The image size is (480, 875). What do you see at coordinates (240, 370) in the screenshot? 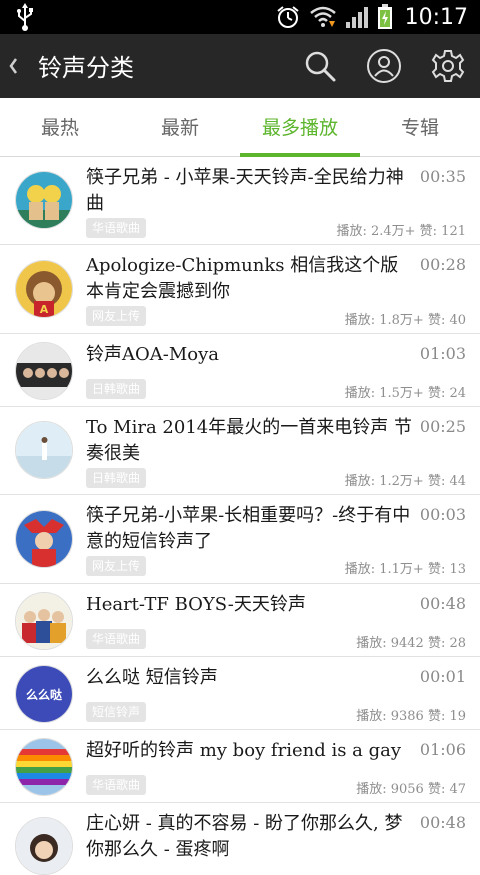
I see `list-item: 铃声AOA-Moya 01:03 日韩歌曲 播放: 1.5万+ 赞: 24` at bounding box center [240, 370].